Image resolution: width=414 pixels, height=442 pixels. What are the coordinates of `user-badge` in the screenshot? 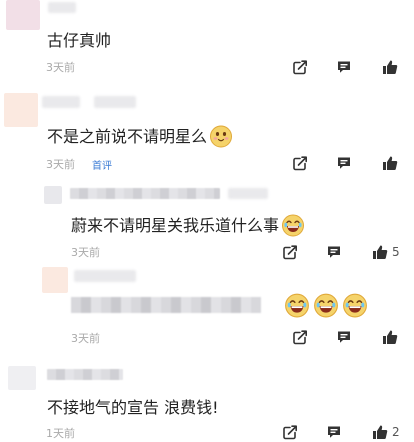 It's located at (115, 102).